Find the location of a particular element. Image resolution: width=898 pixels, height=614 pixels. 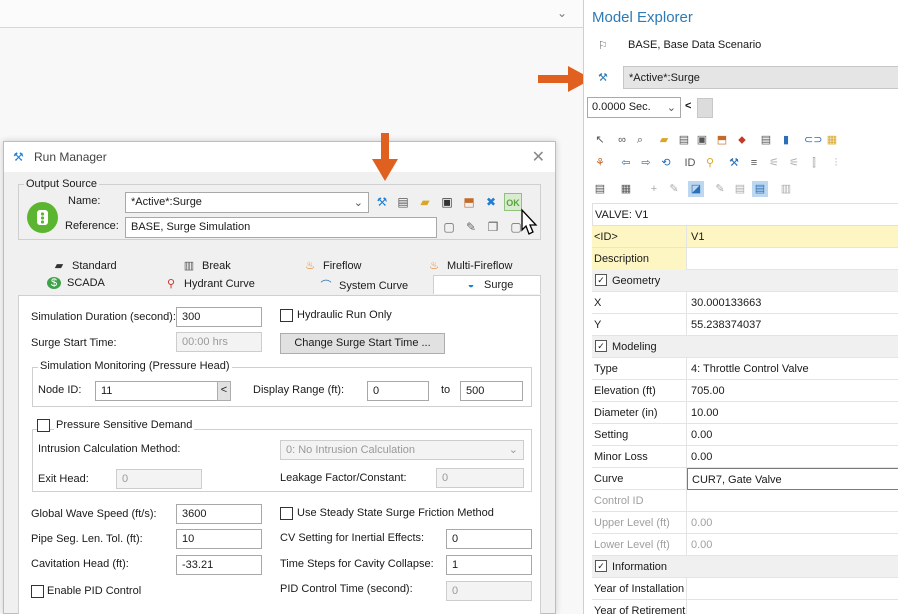

tab-scada: $ SCADA is located at coordinates (76, 286).